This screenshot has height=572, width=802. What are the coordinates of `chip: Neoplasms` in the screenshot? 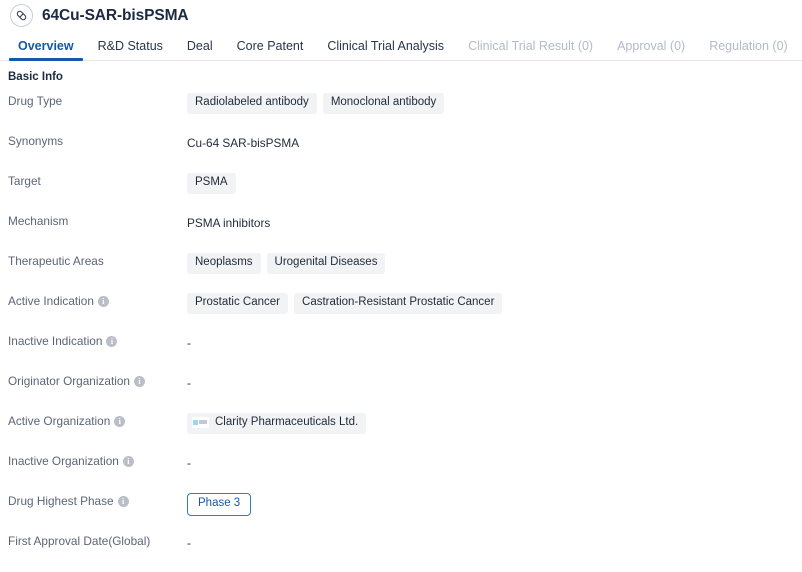 It's located at (224, 263).